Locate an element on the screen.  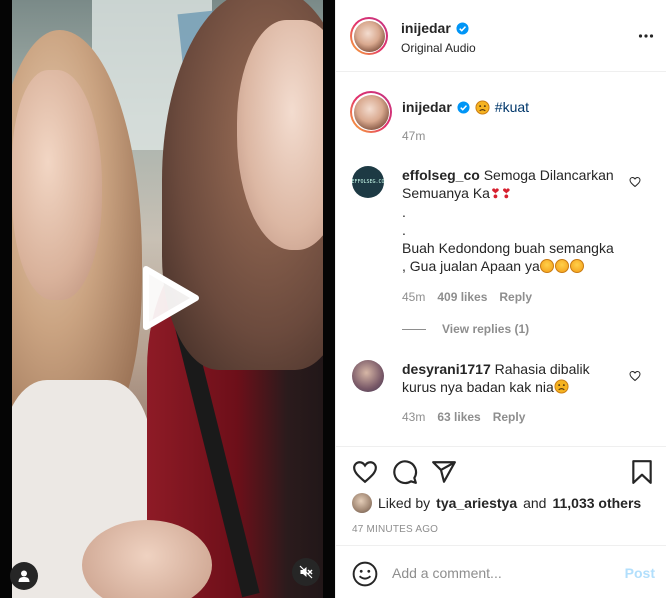
comment-line: Semoga Dilancarkan is located at coordinates (548, 175).